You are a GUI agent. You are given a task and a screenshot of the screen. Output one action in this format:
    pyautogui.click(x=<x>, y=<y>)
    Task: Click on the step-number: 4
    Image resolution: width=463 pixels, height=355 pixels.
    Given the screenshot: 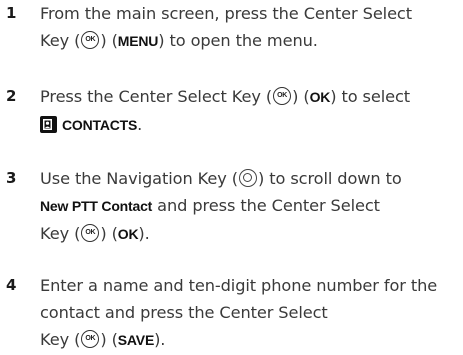 What is the action you would take?
    pyautogui.click(x=11, y=285)
    